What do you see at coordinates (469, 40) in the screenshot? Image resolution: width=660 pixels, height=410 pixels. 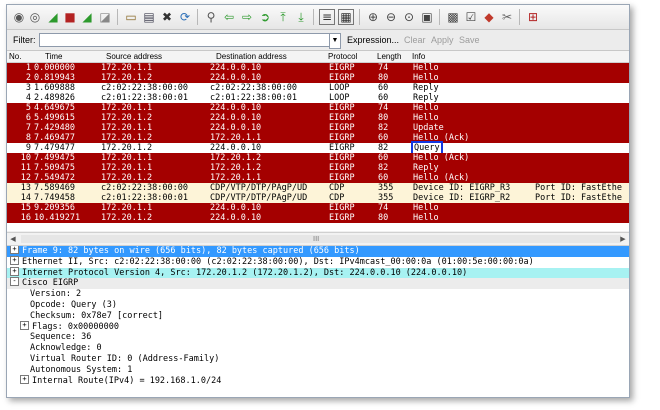 I see `save-button: Save` at bounding box center [469, 40].